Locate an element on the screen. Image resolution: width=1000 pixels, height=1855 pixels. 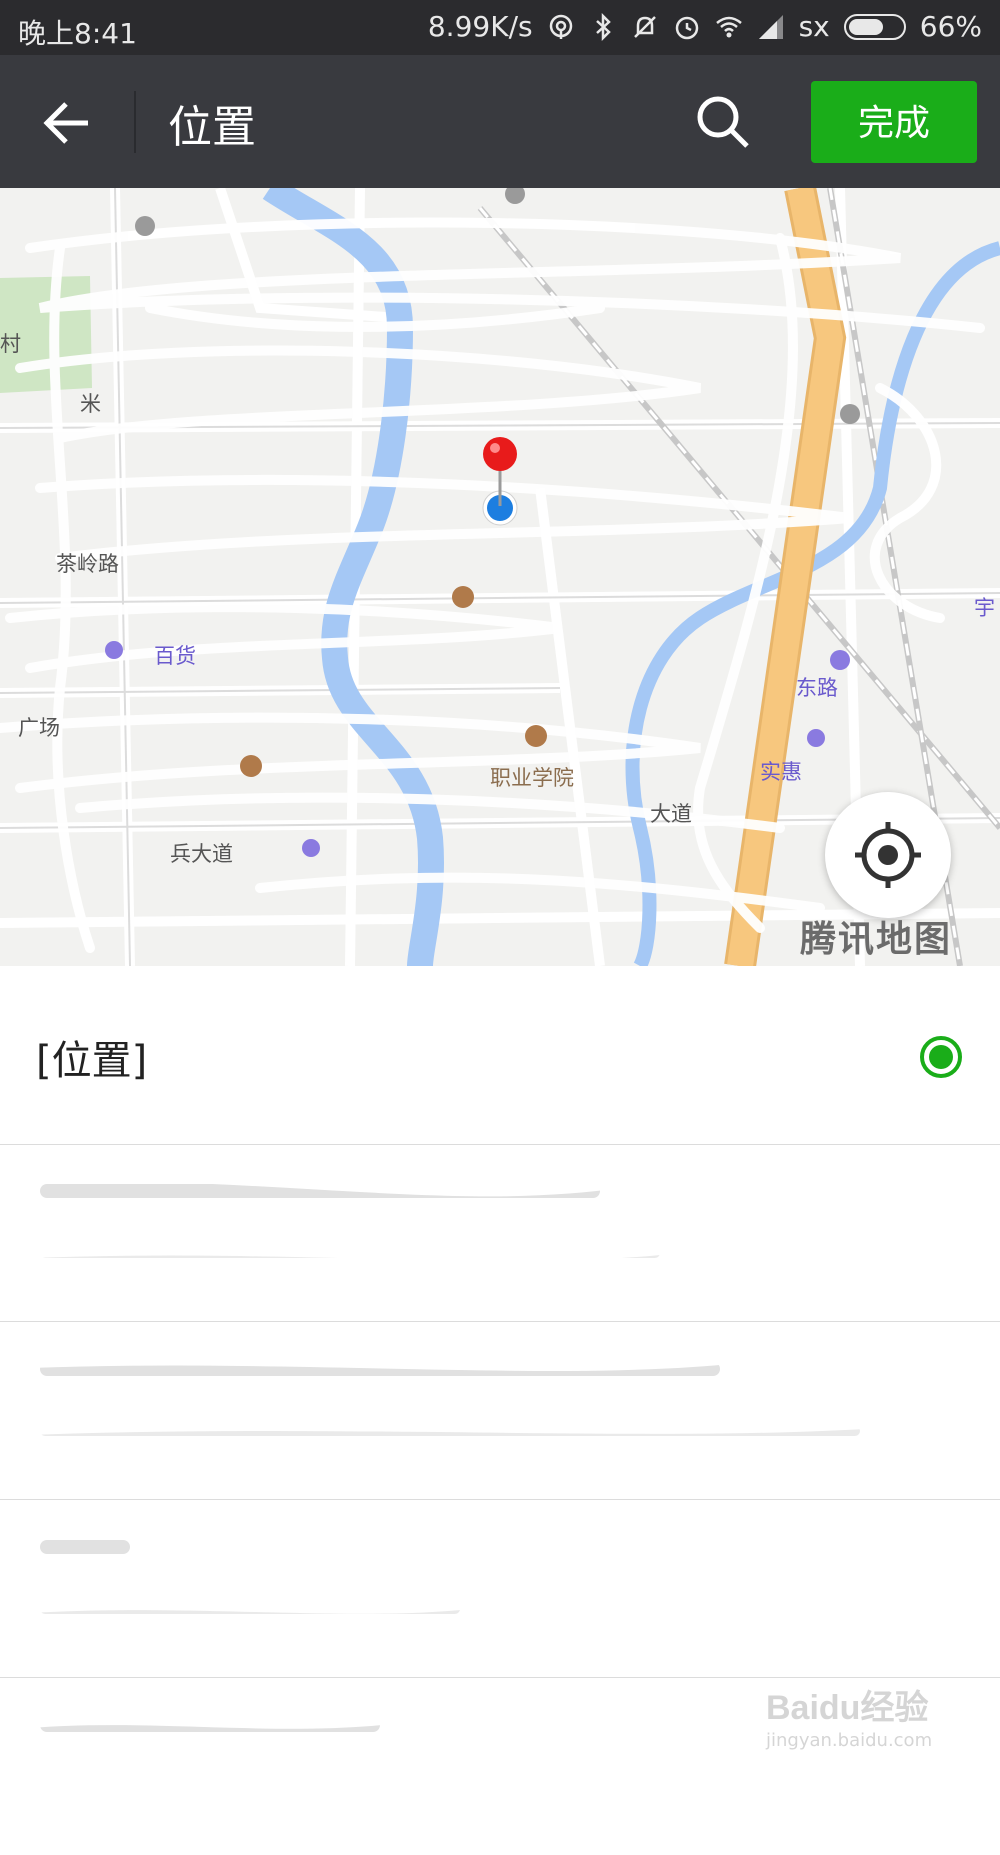
current-location-label: [位置] is located at coordinates (92, 1061).